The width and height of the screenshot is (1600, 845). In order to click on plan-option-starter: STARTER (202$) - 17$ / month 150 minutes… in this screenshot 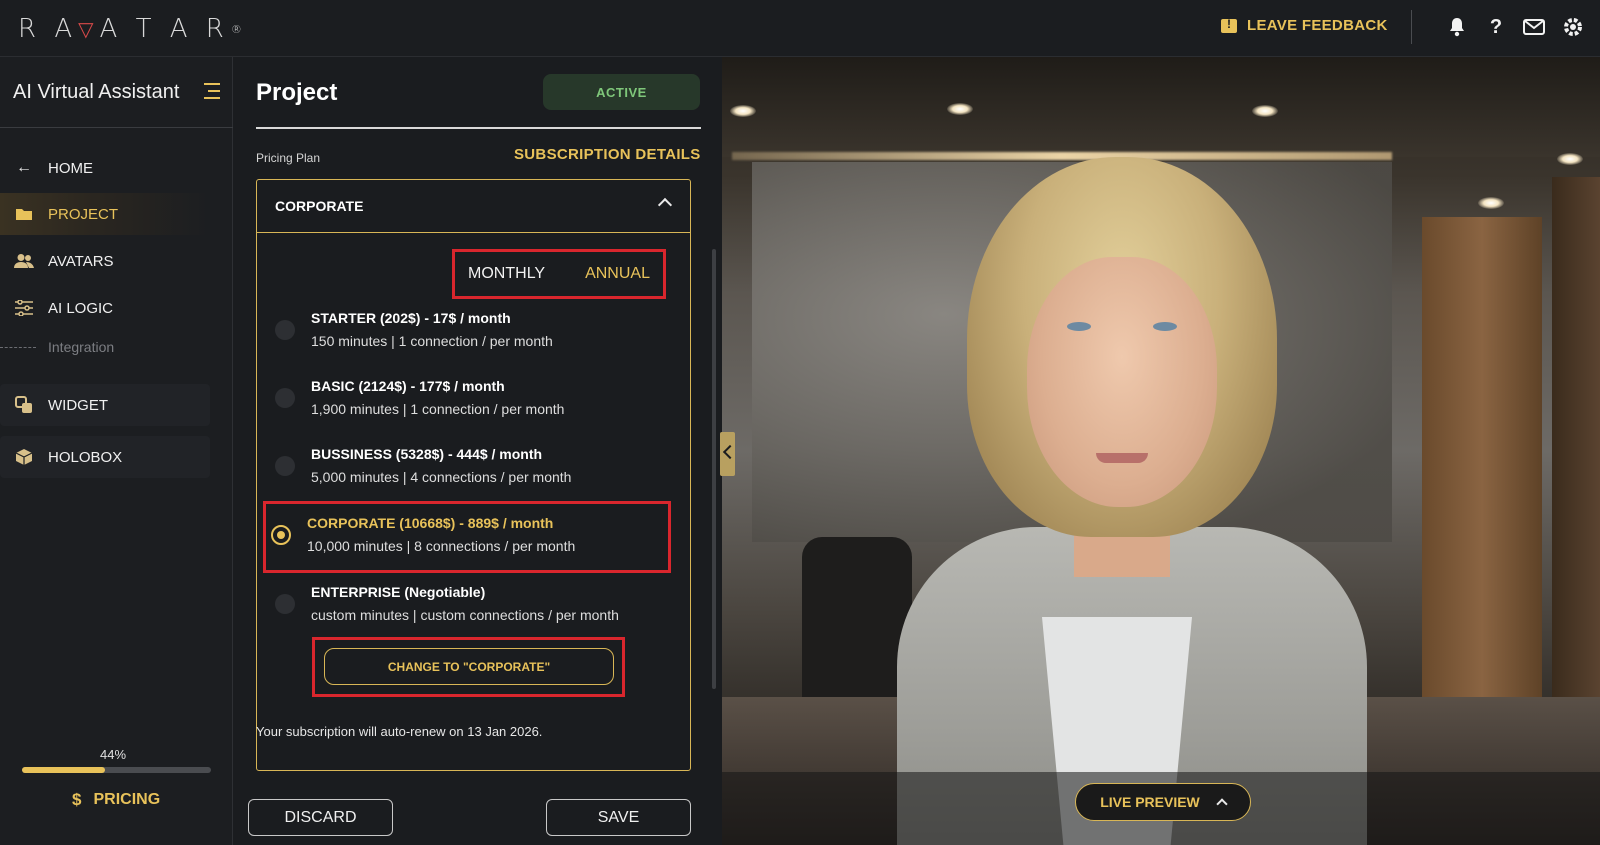, I will do `click(470, 332)`.